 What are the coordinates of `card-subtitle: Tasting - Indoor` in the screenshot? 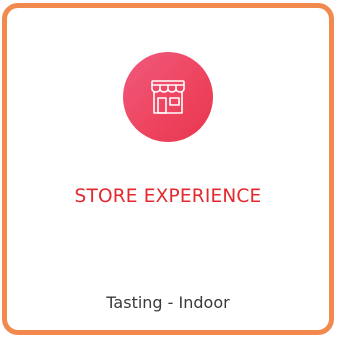 It's located at (168, 302).